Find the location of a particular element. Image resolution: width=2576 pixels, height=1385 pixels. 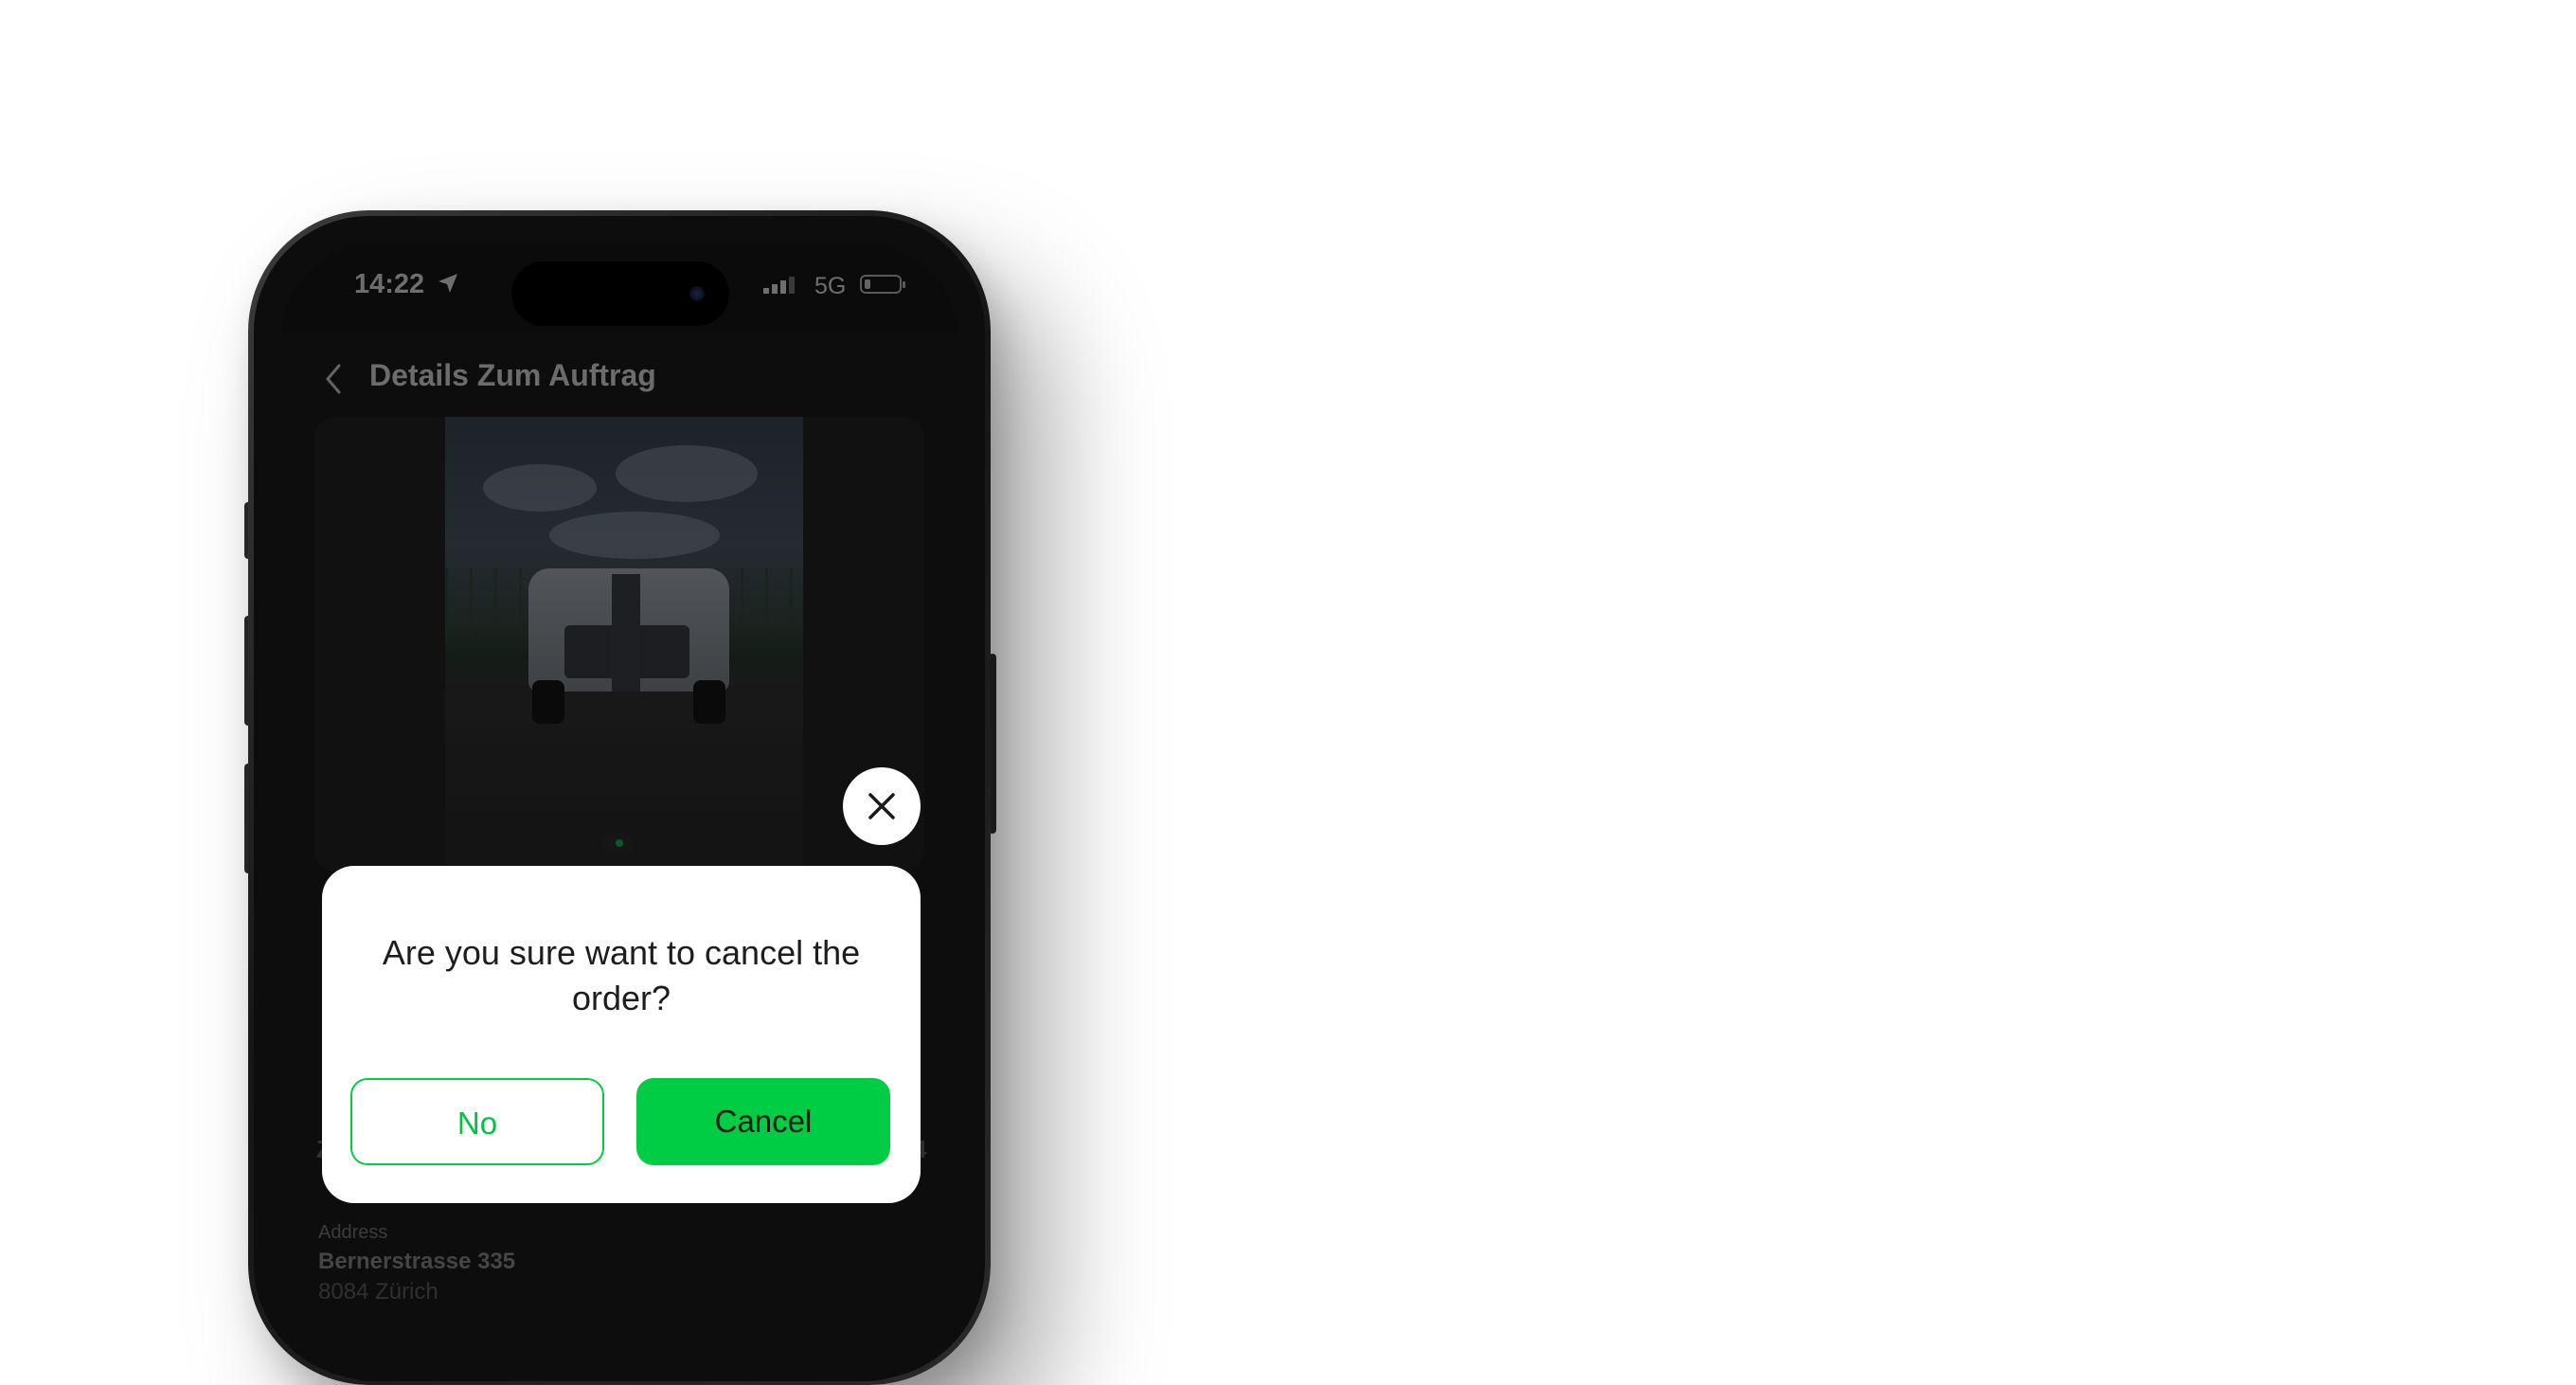

cancel-order-button: Cancel is located at coordinates (763, 1121).